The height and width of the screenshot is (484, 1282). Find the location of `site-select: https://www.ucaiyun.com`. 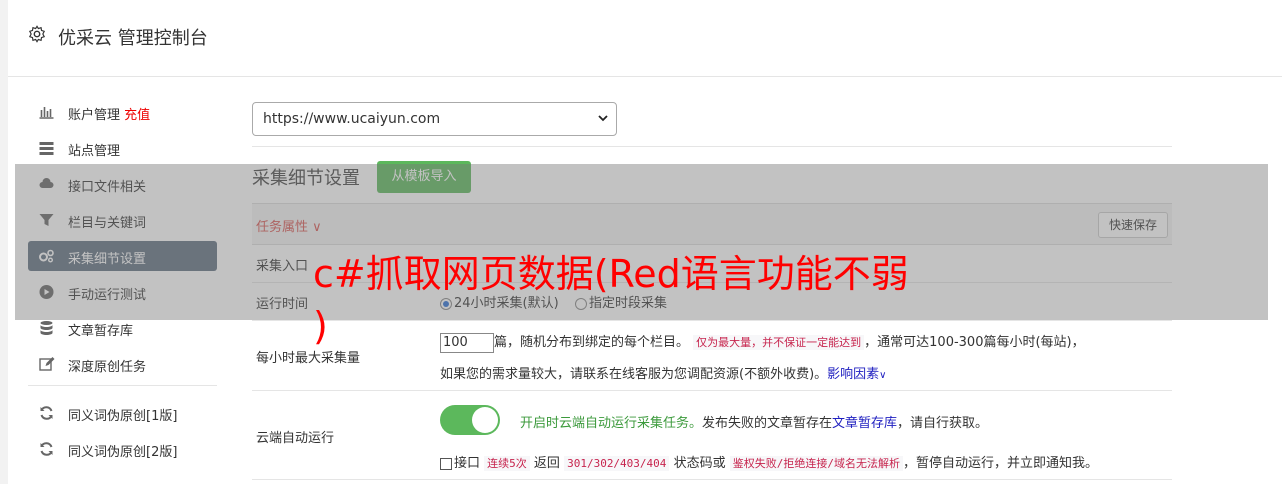

site-select: https://www.ucaiyun.com is located at coordinates (434, 119).